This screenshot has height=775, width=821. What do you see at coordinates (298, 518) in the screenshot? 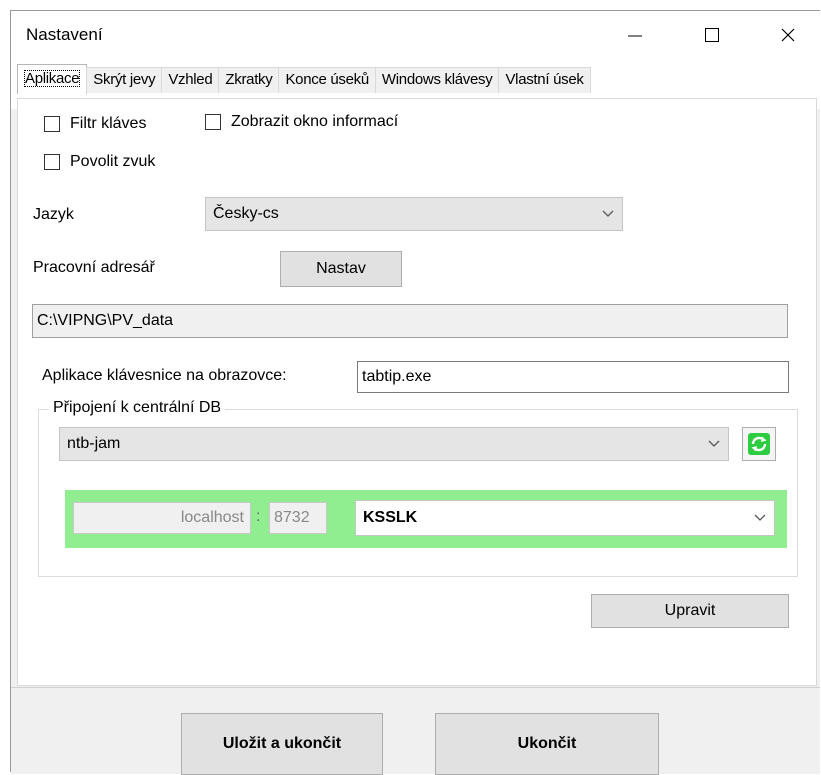
I see `port-field: 8732` at bounding box center [298, 518].